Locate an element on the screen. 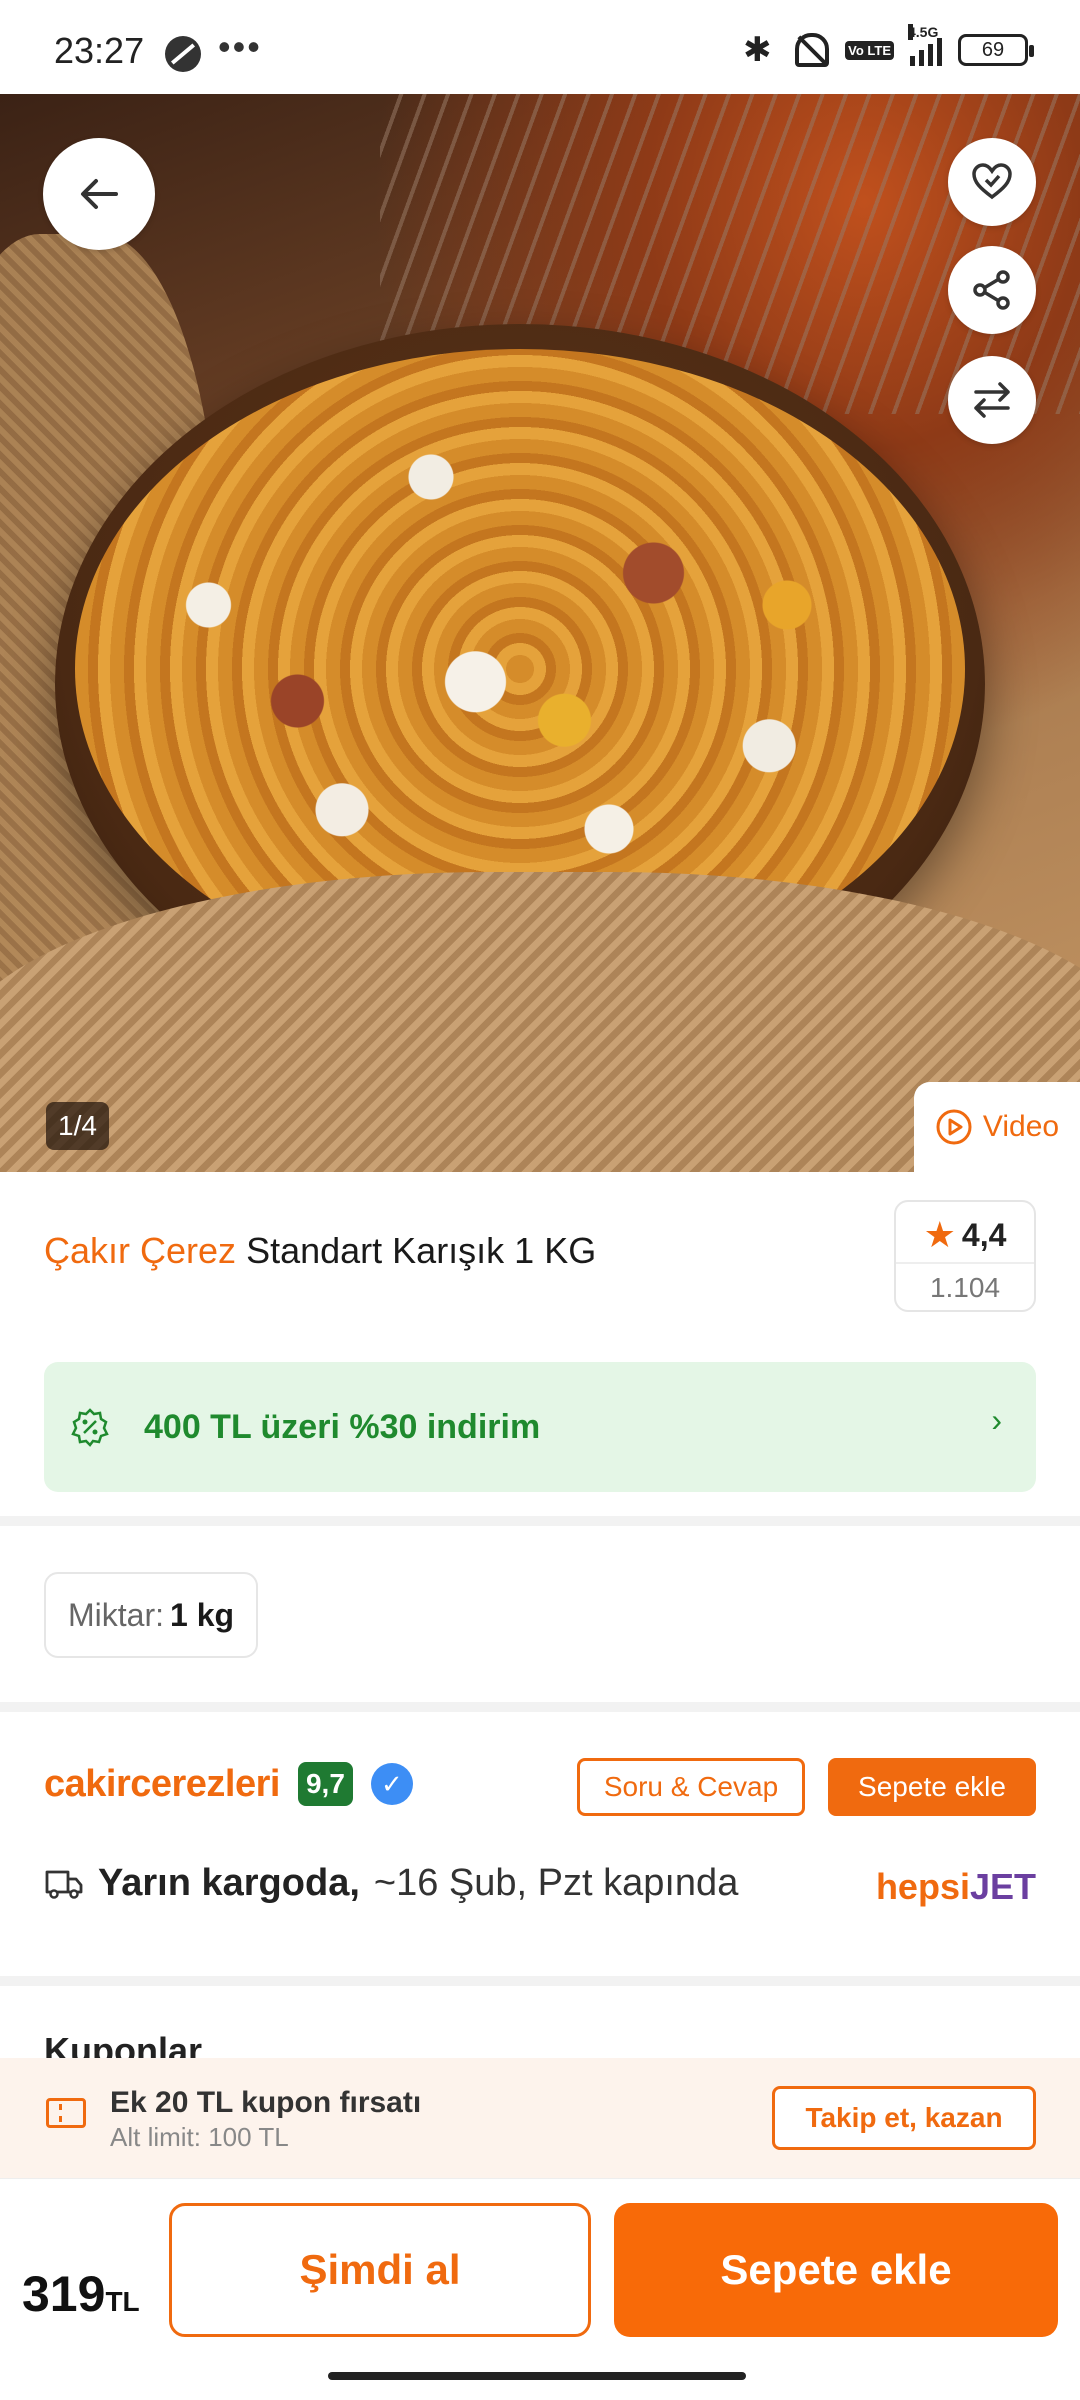 This screenshot has width=1080, height=2400. delivery-date-detail: ~16 Şub, Pzt kapında is located at coordinates (556, 1883).